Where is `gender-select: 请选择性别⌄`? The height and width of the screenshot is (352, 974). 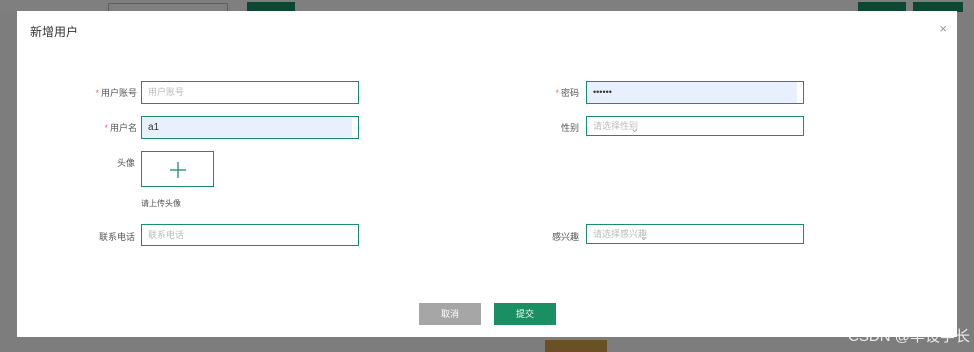 gender-select: 请选择性别⌄ is located at coordinates (695, 126).